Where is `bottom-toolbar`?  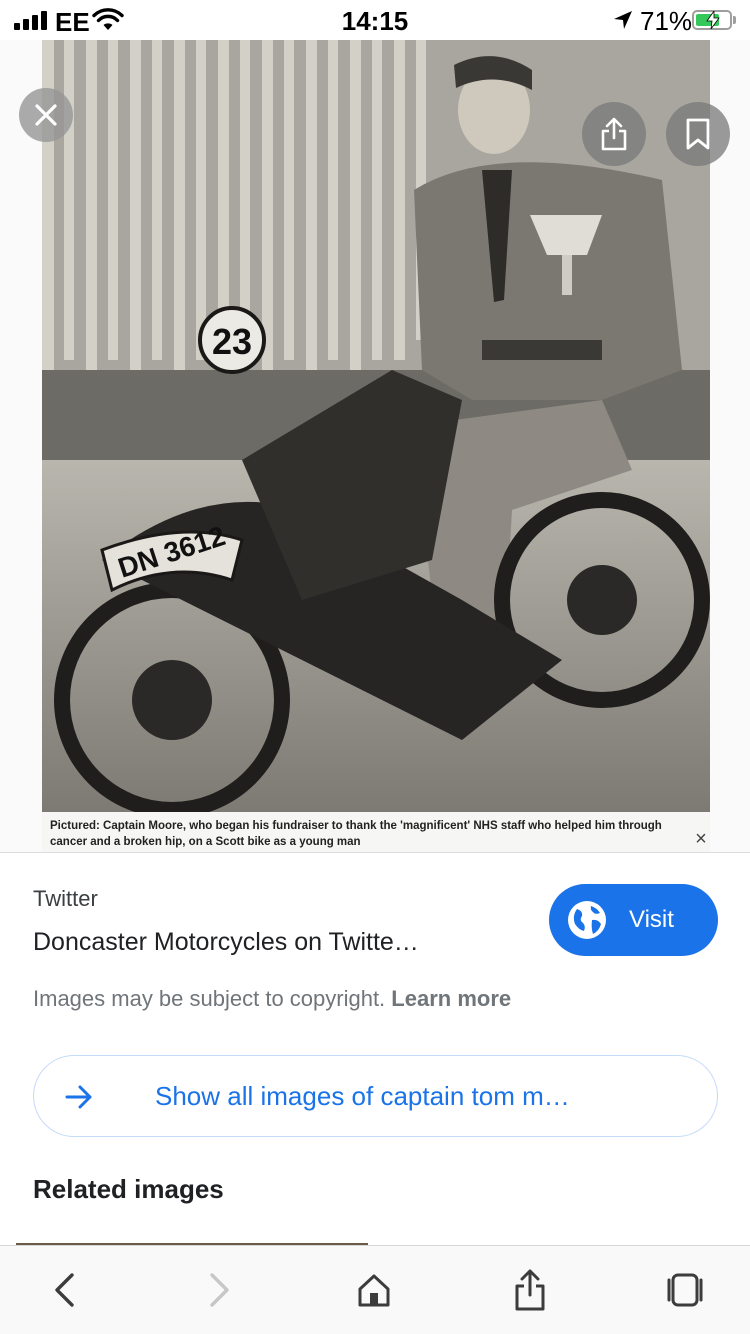 bottom-toolbar is located at coordinates (375, 1289).